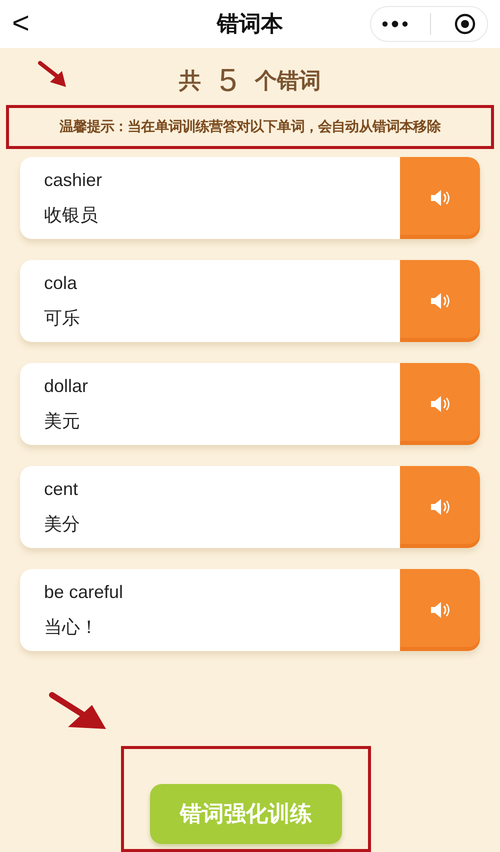 This screenshot has width=500, height=852. Describe the element at coordinates (287, 82) in the screenshot. I see `count-label: 个错词` at that location.